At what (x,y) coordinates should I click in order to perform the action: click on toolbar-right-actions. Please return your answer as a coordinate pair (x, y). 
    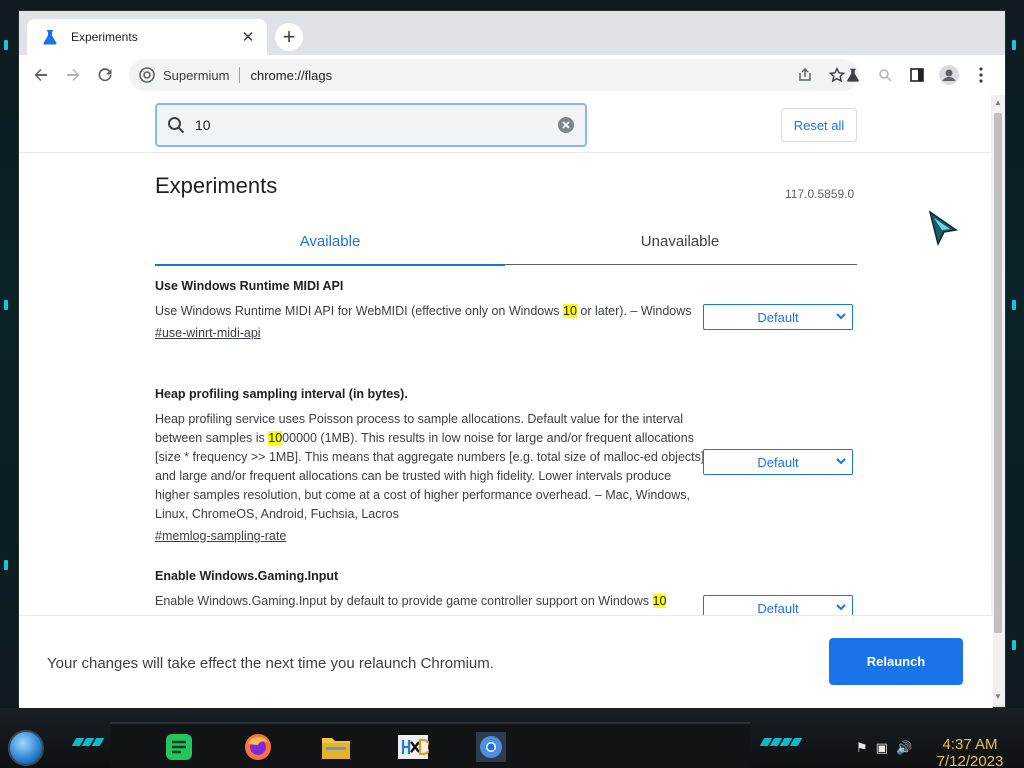
    Looking at the image, I should click on (917, 75).